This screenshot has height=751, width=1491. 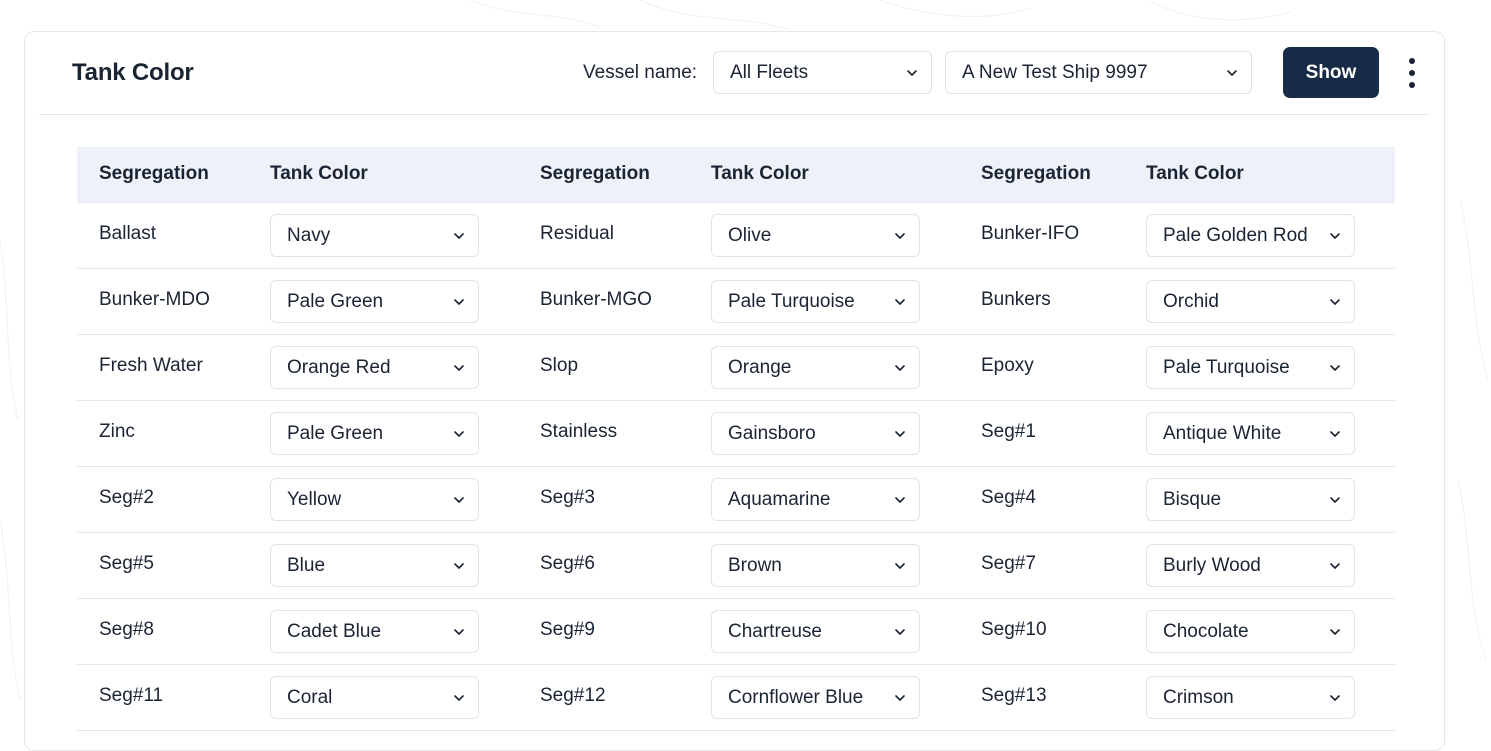 I want to click on tank-color-value: Antique White, so click(x=1222, y=433).